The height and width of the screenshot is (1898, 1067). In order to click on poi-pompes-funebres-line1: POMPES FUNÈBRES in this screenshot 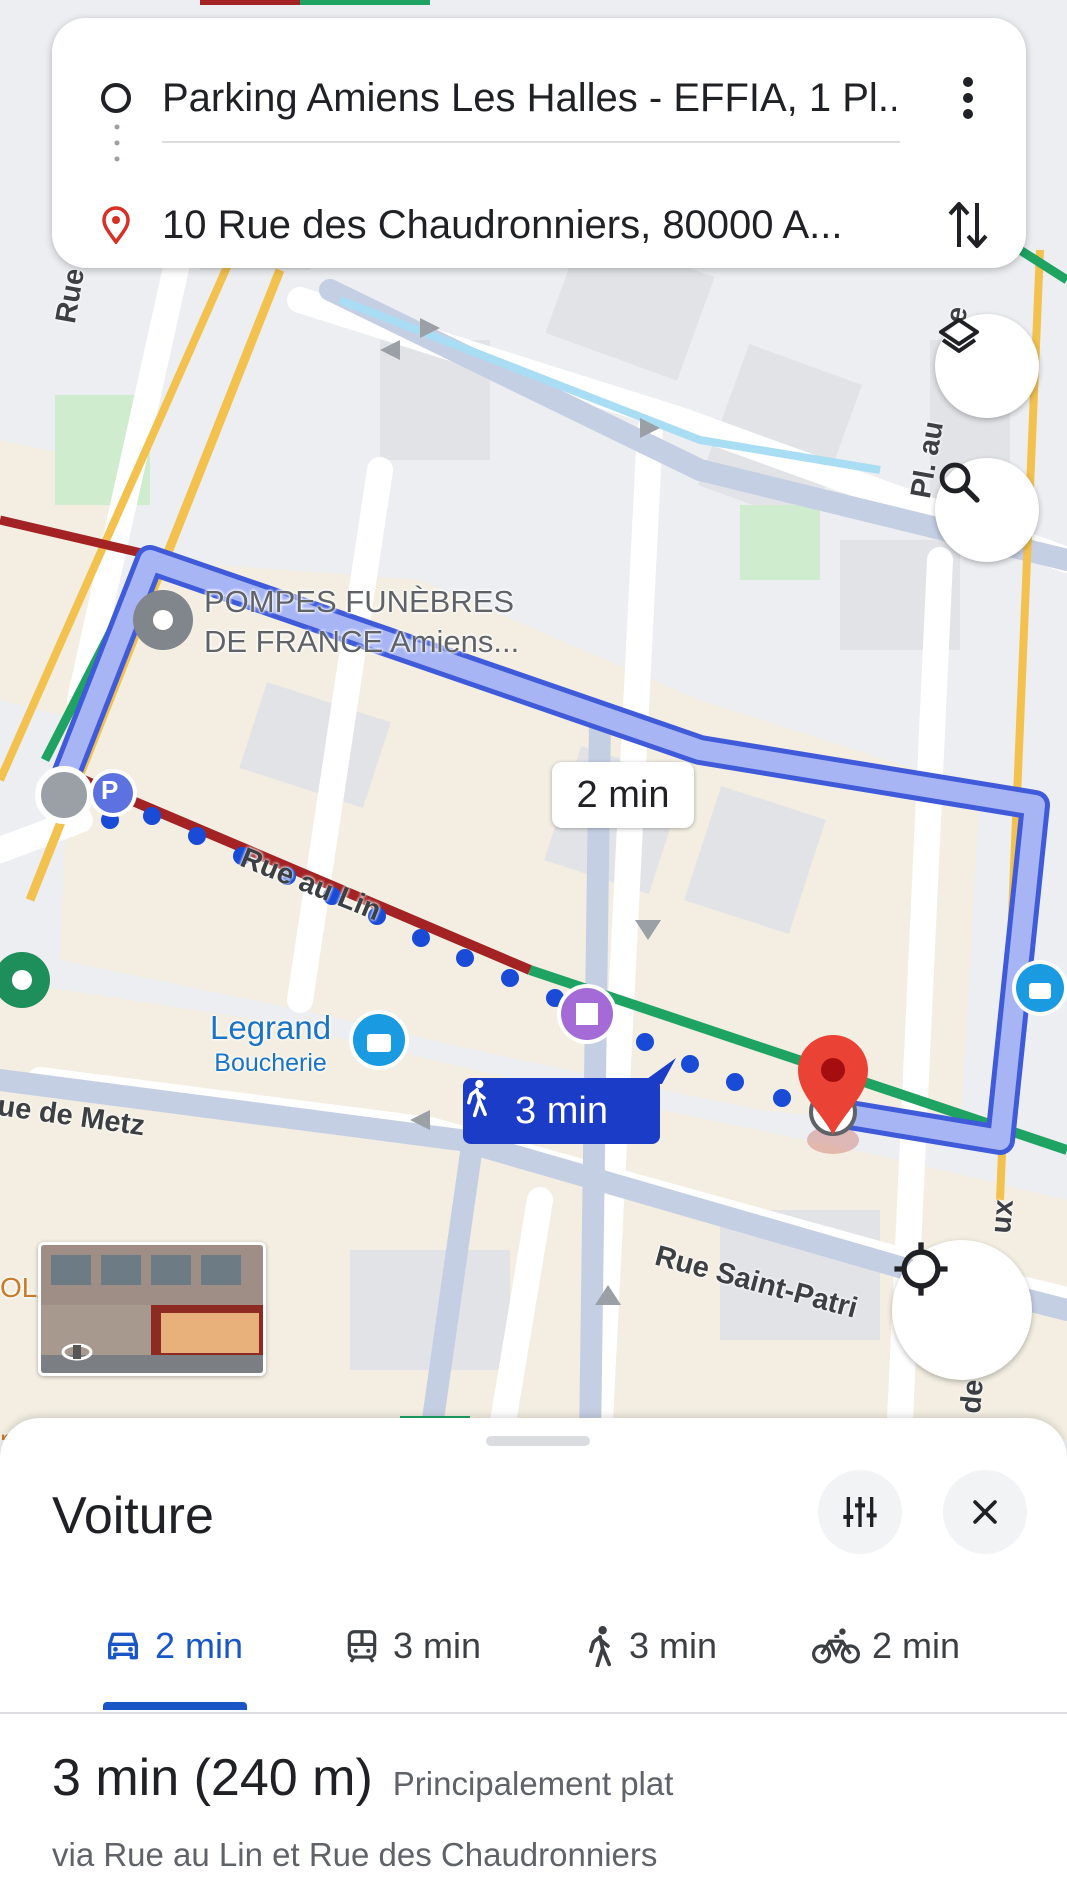, I will do `click(359, 601)`.